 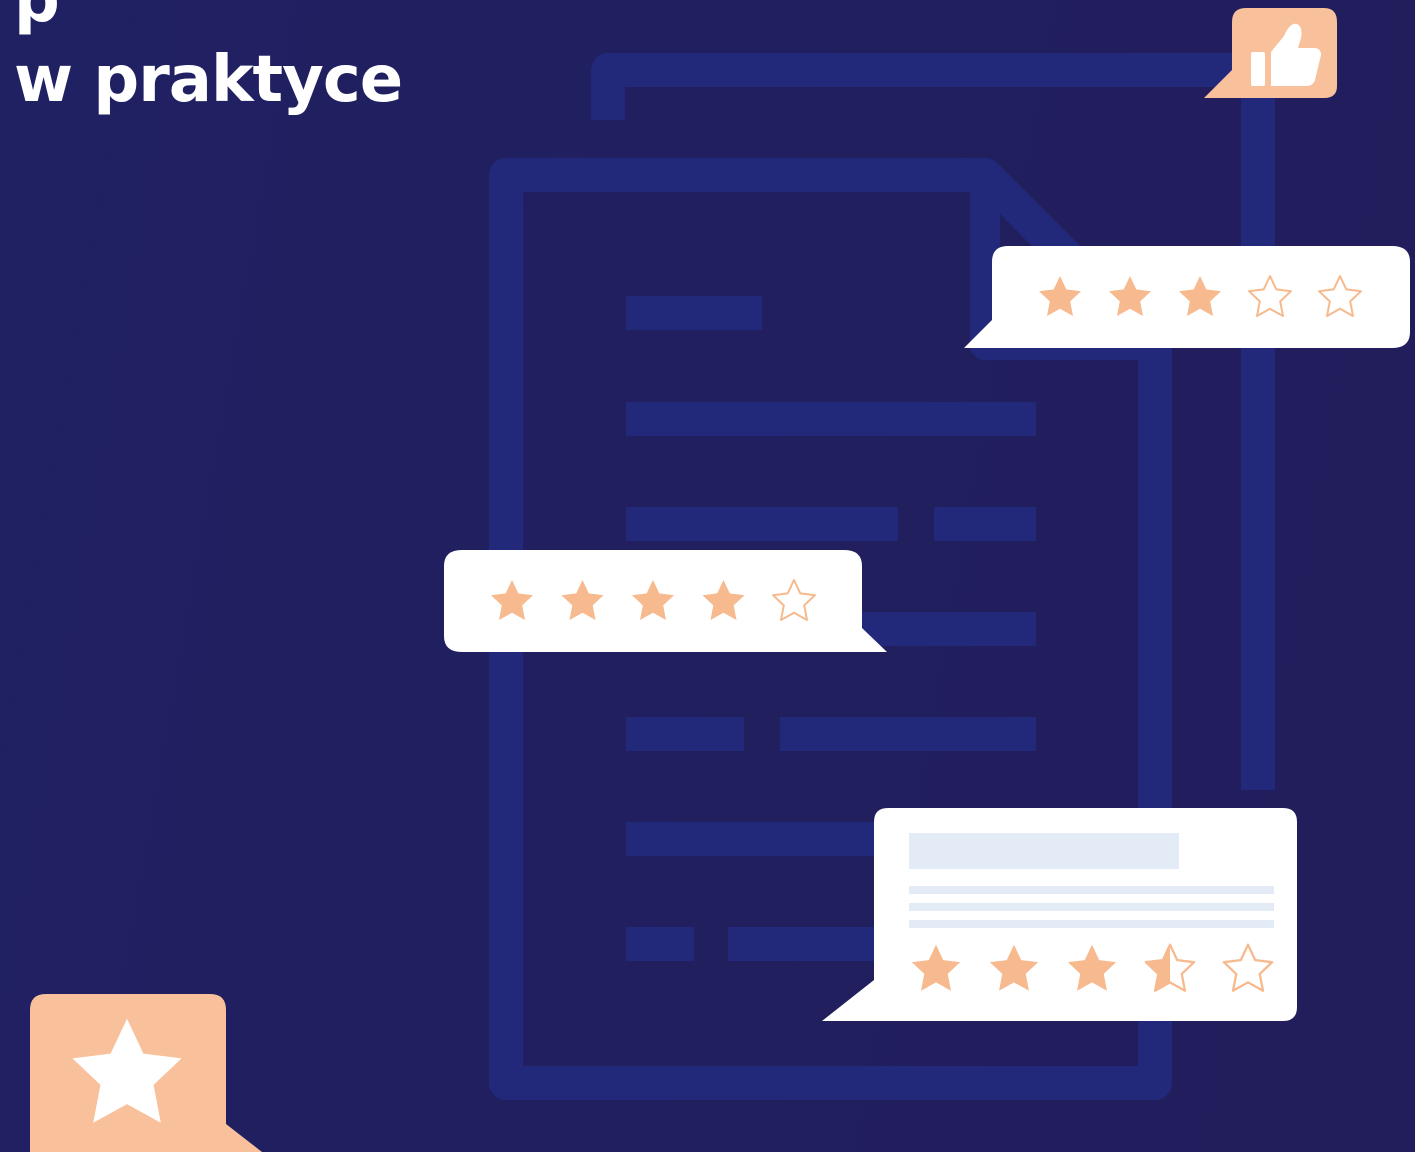 I want to click on review-bubble-bottom, so click(x=1059, y=914).